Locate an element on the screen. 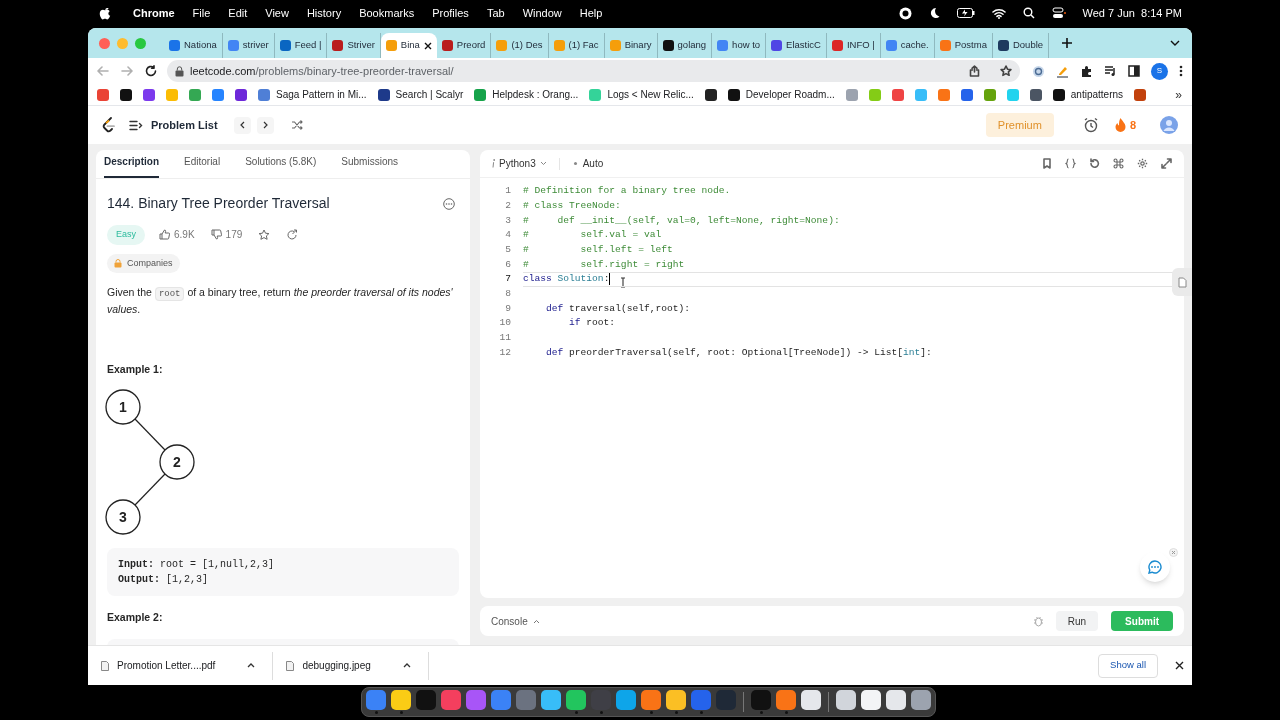 Image resolution: width=1280 pixels, height=720 pixels. menu-item: View is located at coordinates (277, 13).